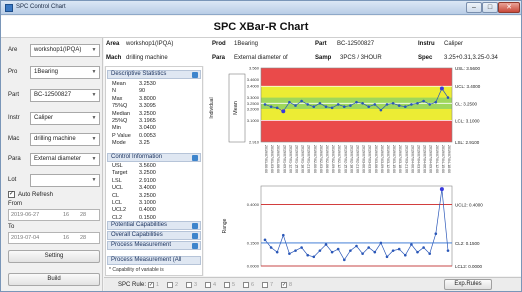 The width and height of the screenshot is (522, 292). I want to click on spc-rule-number: 8, so click(291, 285).